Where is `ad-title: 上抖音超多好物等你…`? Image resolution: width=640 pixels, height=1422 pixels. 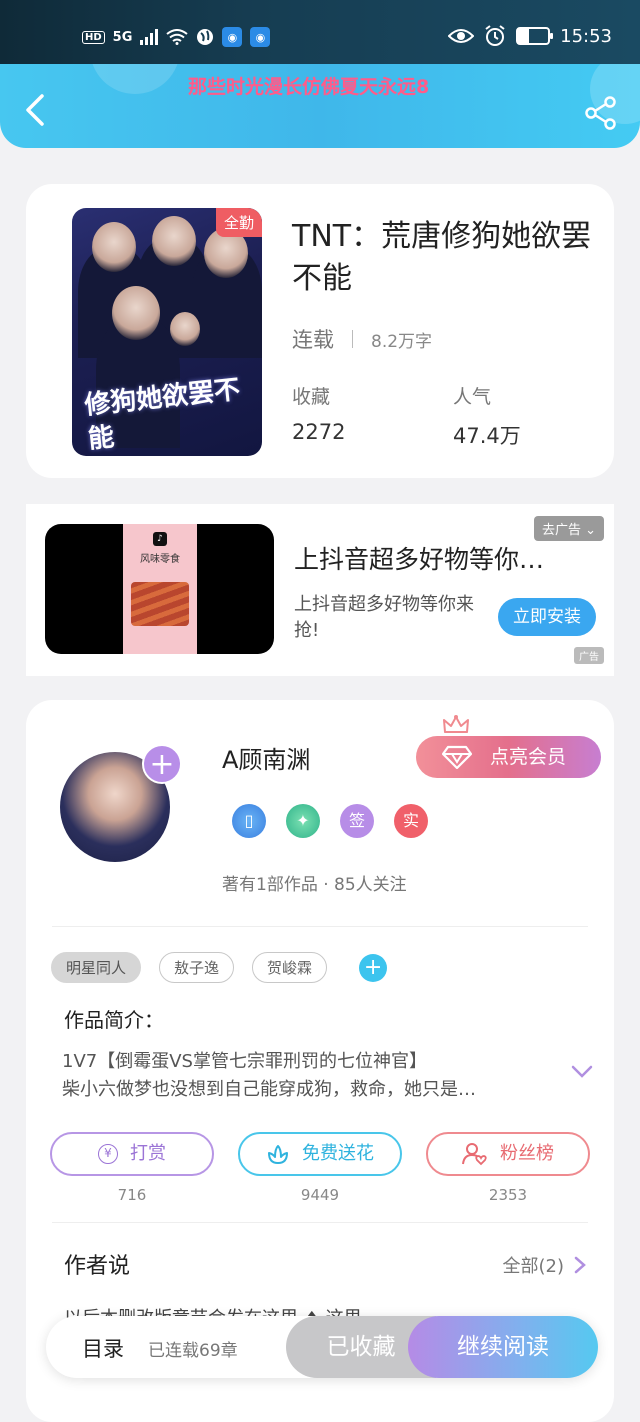
ad-title: 上抖音超多好物等你… is located at coordinates (434, 558).